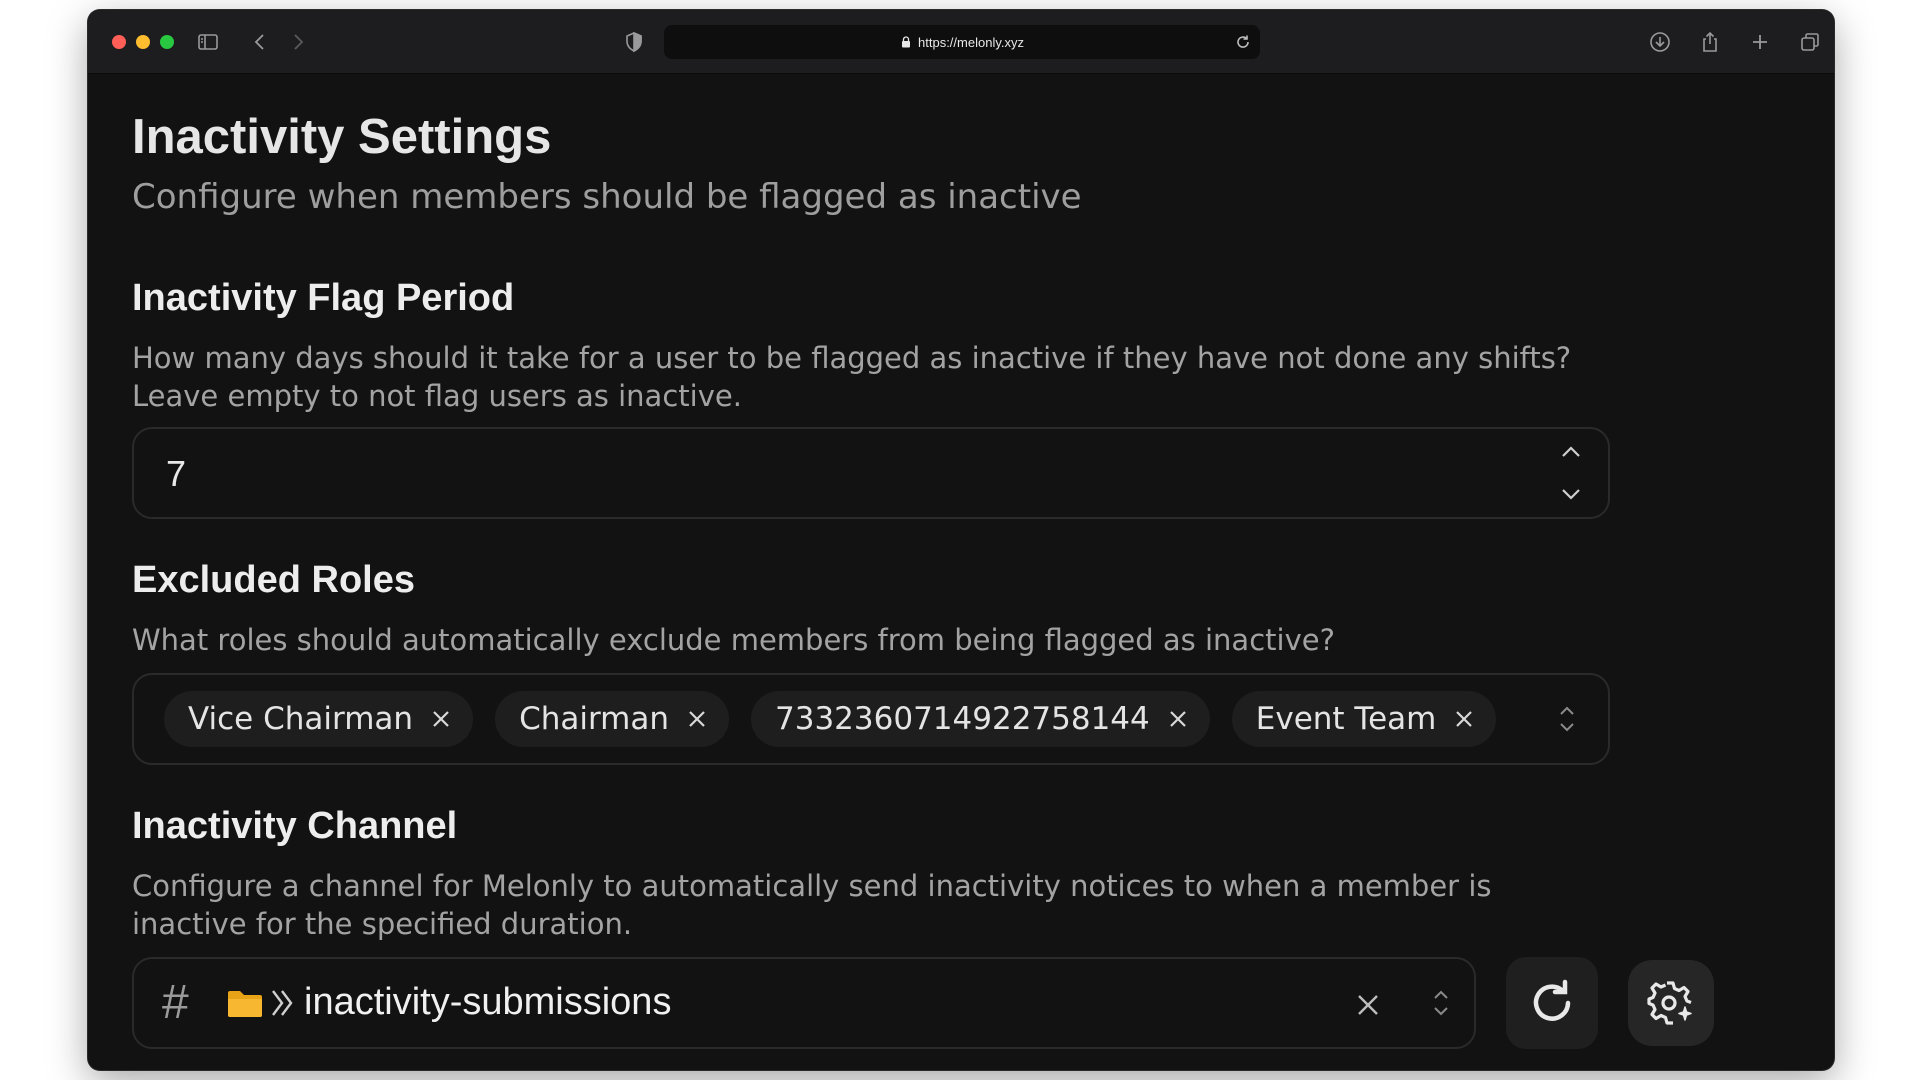  What do you see at coordinates (176, 473) in the screenshot?
I see `flag-period-value: 7` at bounding box center [176, 473].